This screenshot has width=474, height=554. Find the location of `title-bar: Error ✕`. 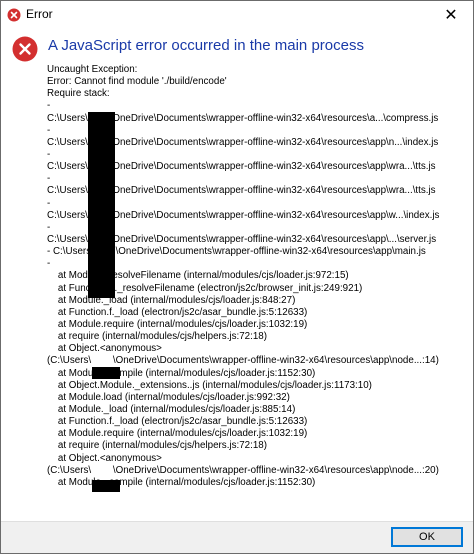

title-bar: Error ✕ is located at coordinates (237, 15).